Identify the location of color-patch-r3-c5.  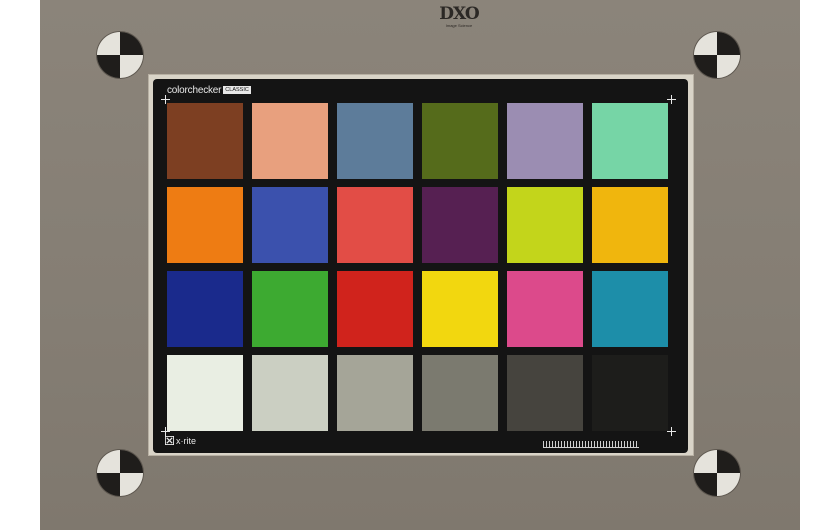
(545, 309).